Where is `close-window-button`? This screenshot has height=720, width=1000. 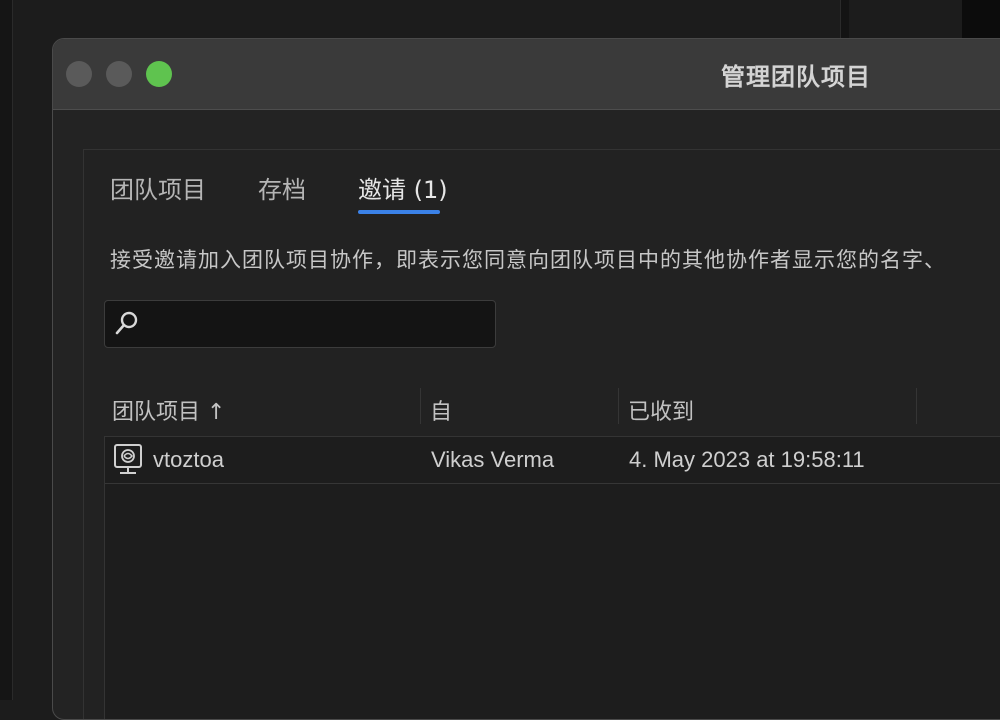 close-window-button is located at coordinates (79, 74).